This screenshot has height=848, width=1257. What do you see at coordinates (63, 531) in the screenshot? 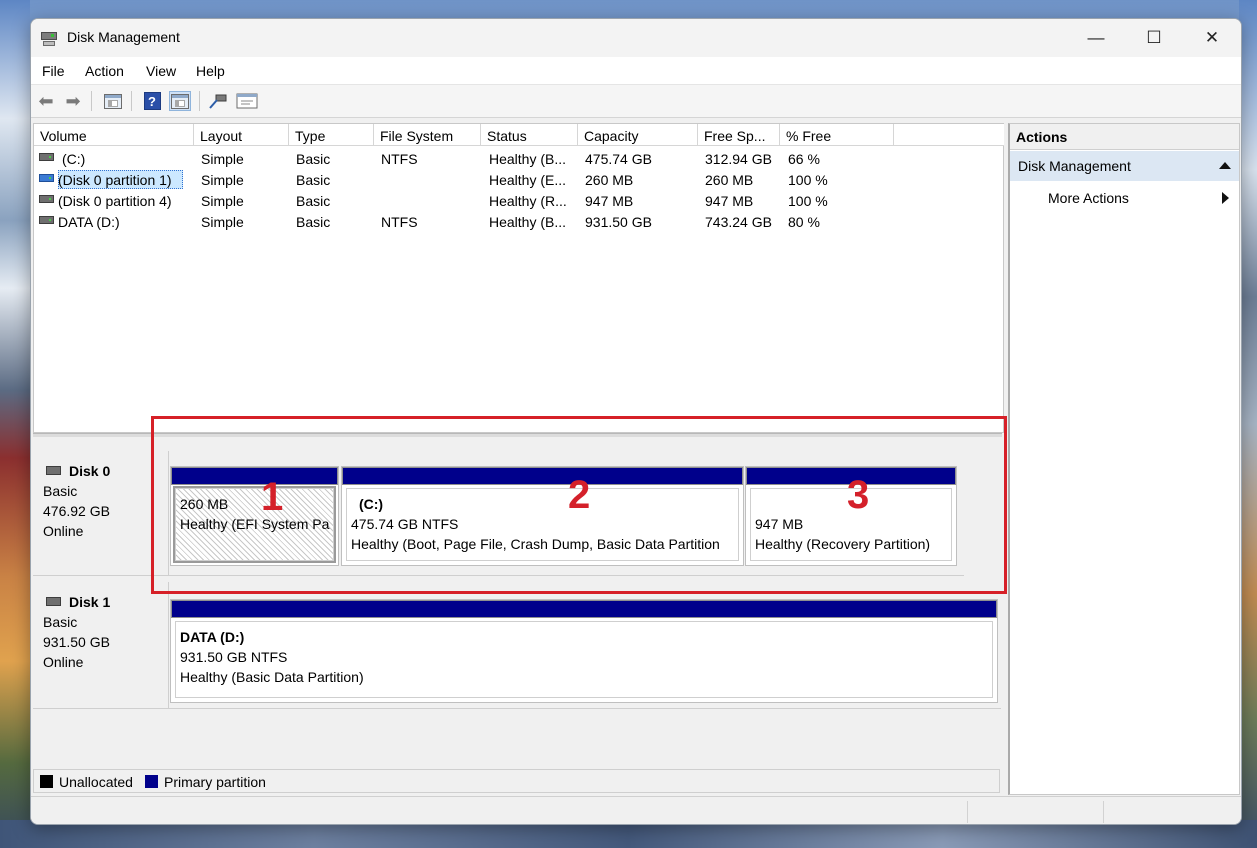
I see `disk-0-state: Online` at bounding box center [63, 531].